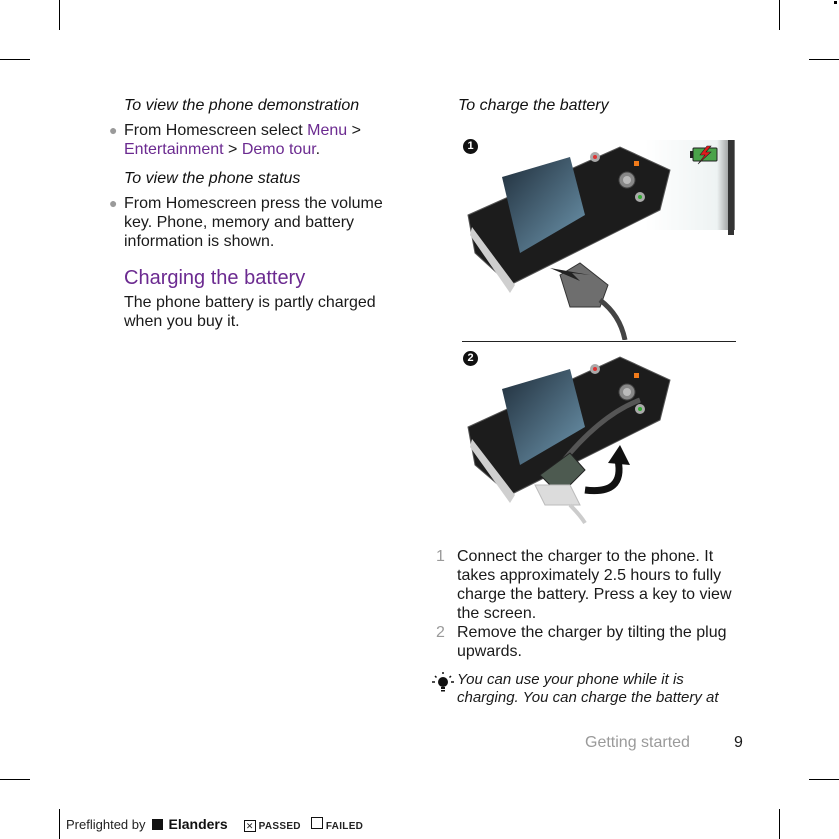 The image size is (839, 839). Describe the element at coordinates (569, 440) in the screenshot. I see `figure-remove-charger` at that location.